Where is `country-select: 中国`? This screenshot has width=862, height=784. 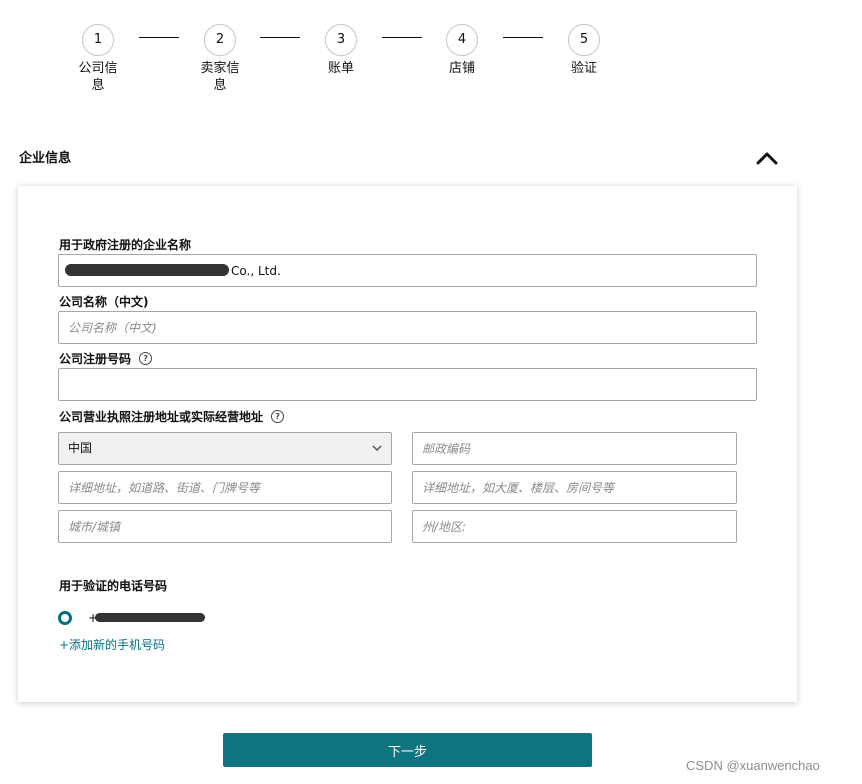
country-select: 中国 is located at coordinates (225, 448).